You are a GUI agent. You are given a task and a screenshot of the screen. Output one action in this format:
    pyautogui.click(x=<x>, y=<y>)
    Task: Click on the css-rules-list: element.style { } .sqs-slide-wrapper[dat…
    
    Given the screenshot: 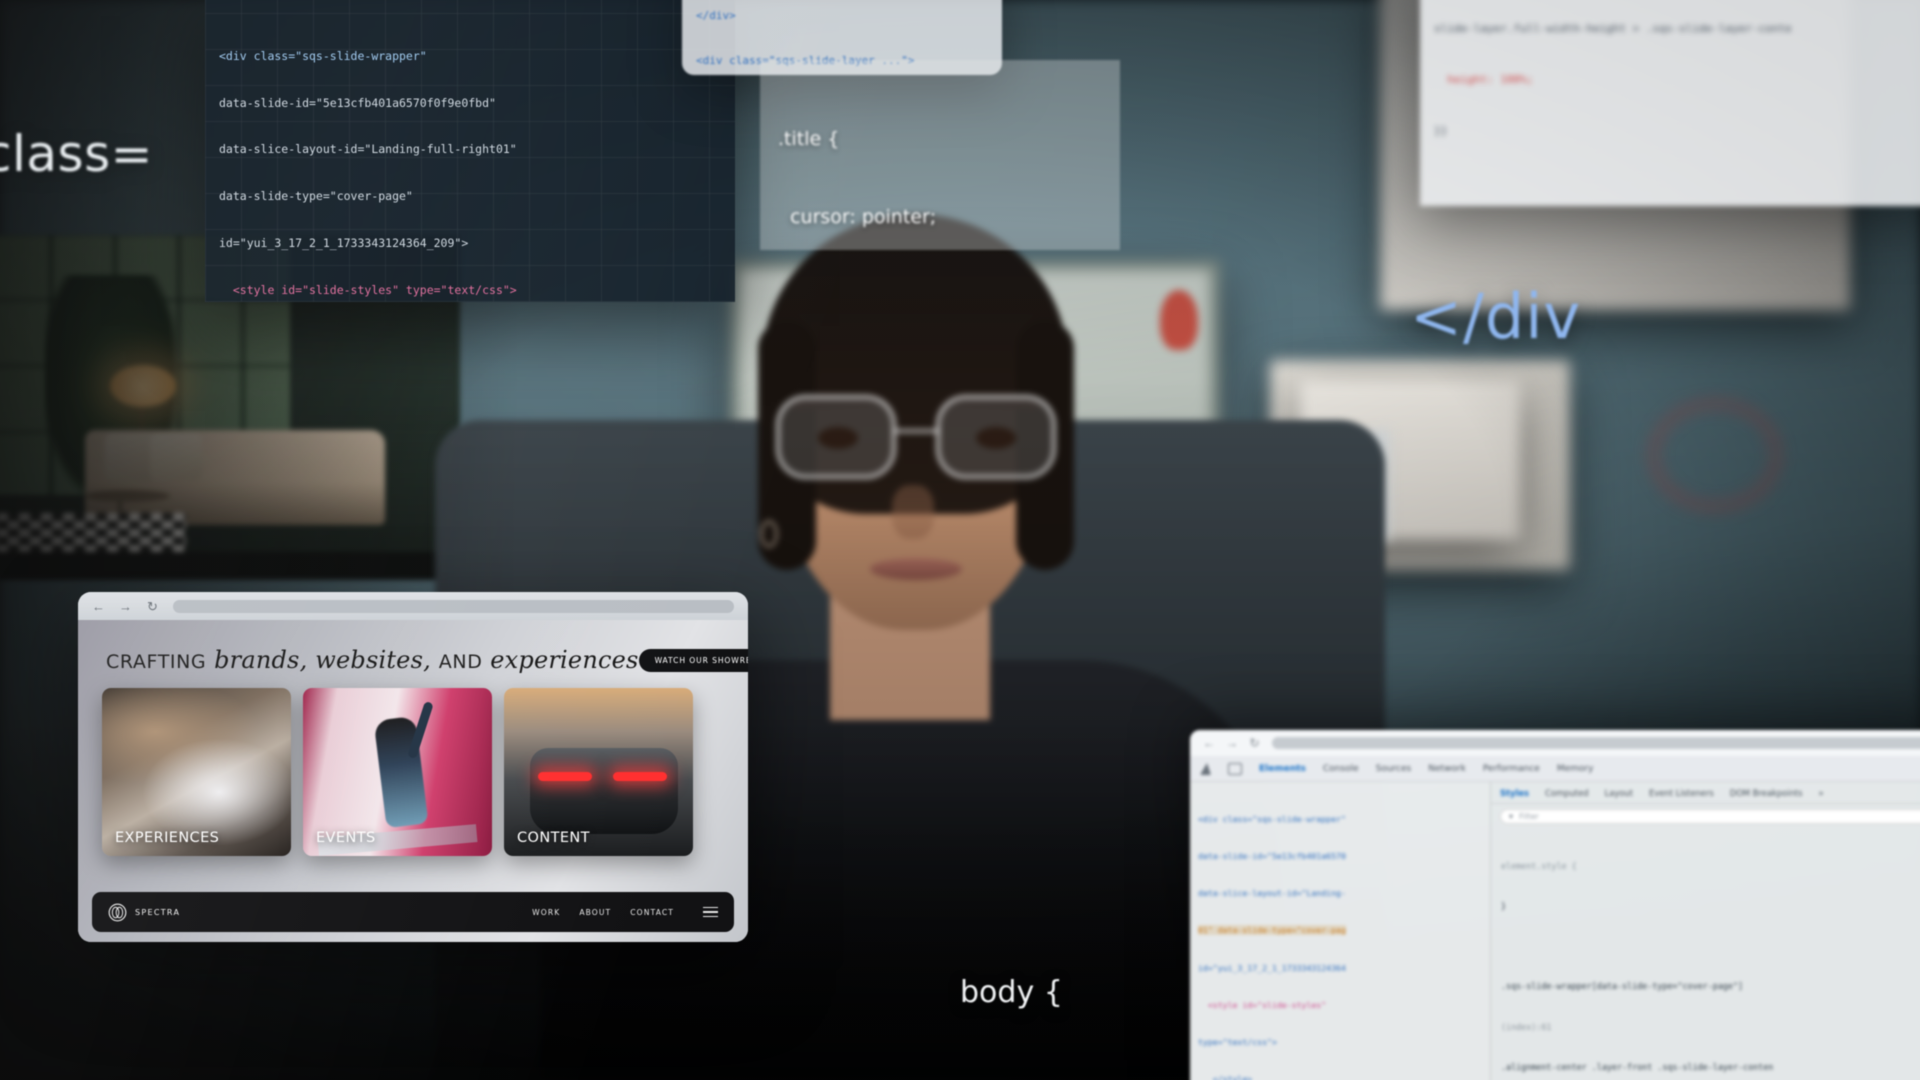 What is the action you would take?
    pyautogui.click(x=1705, y=954)
    